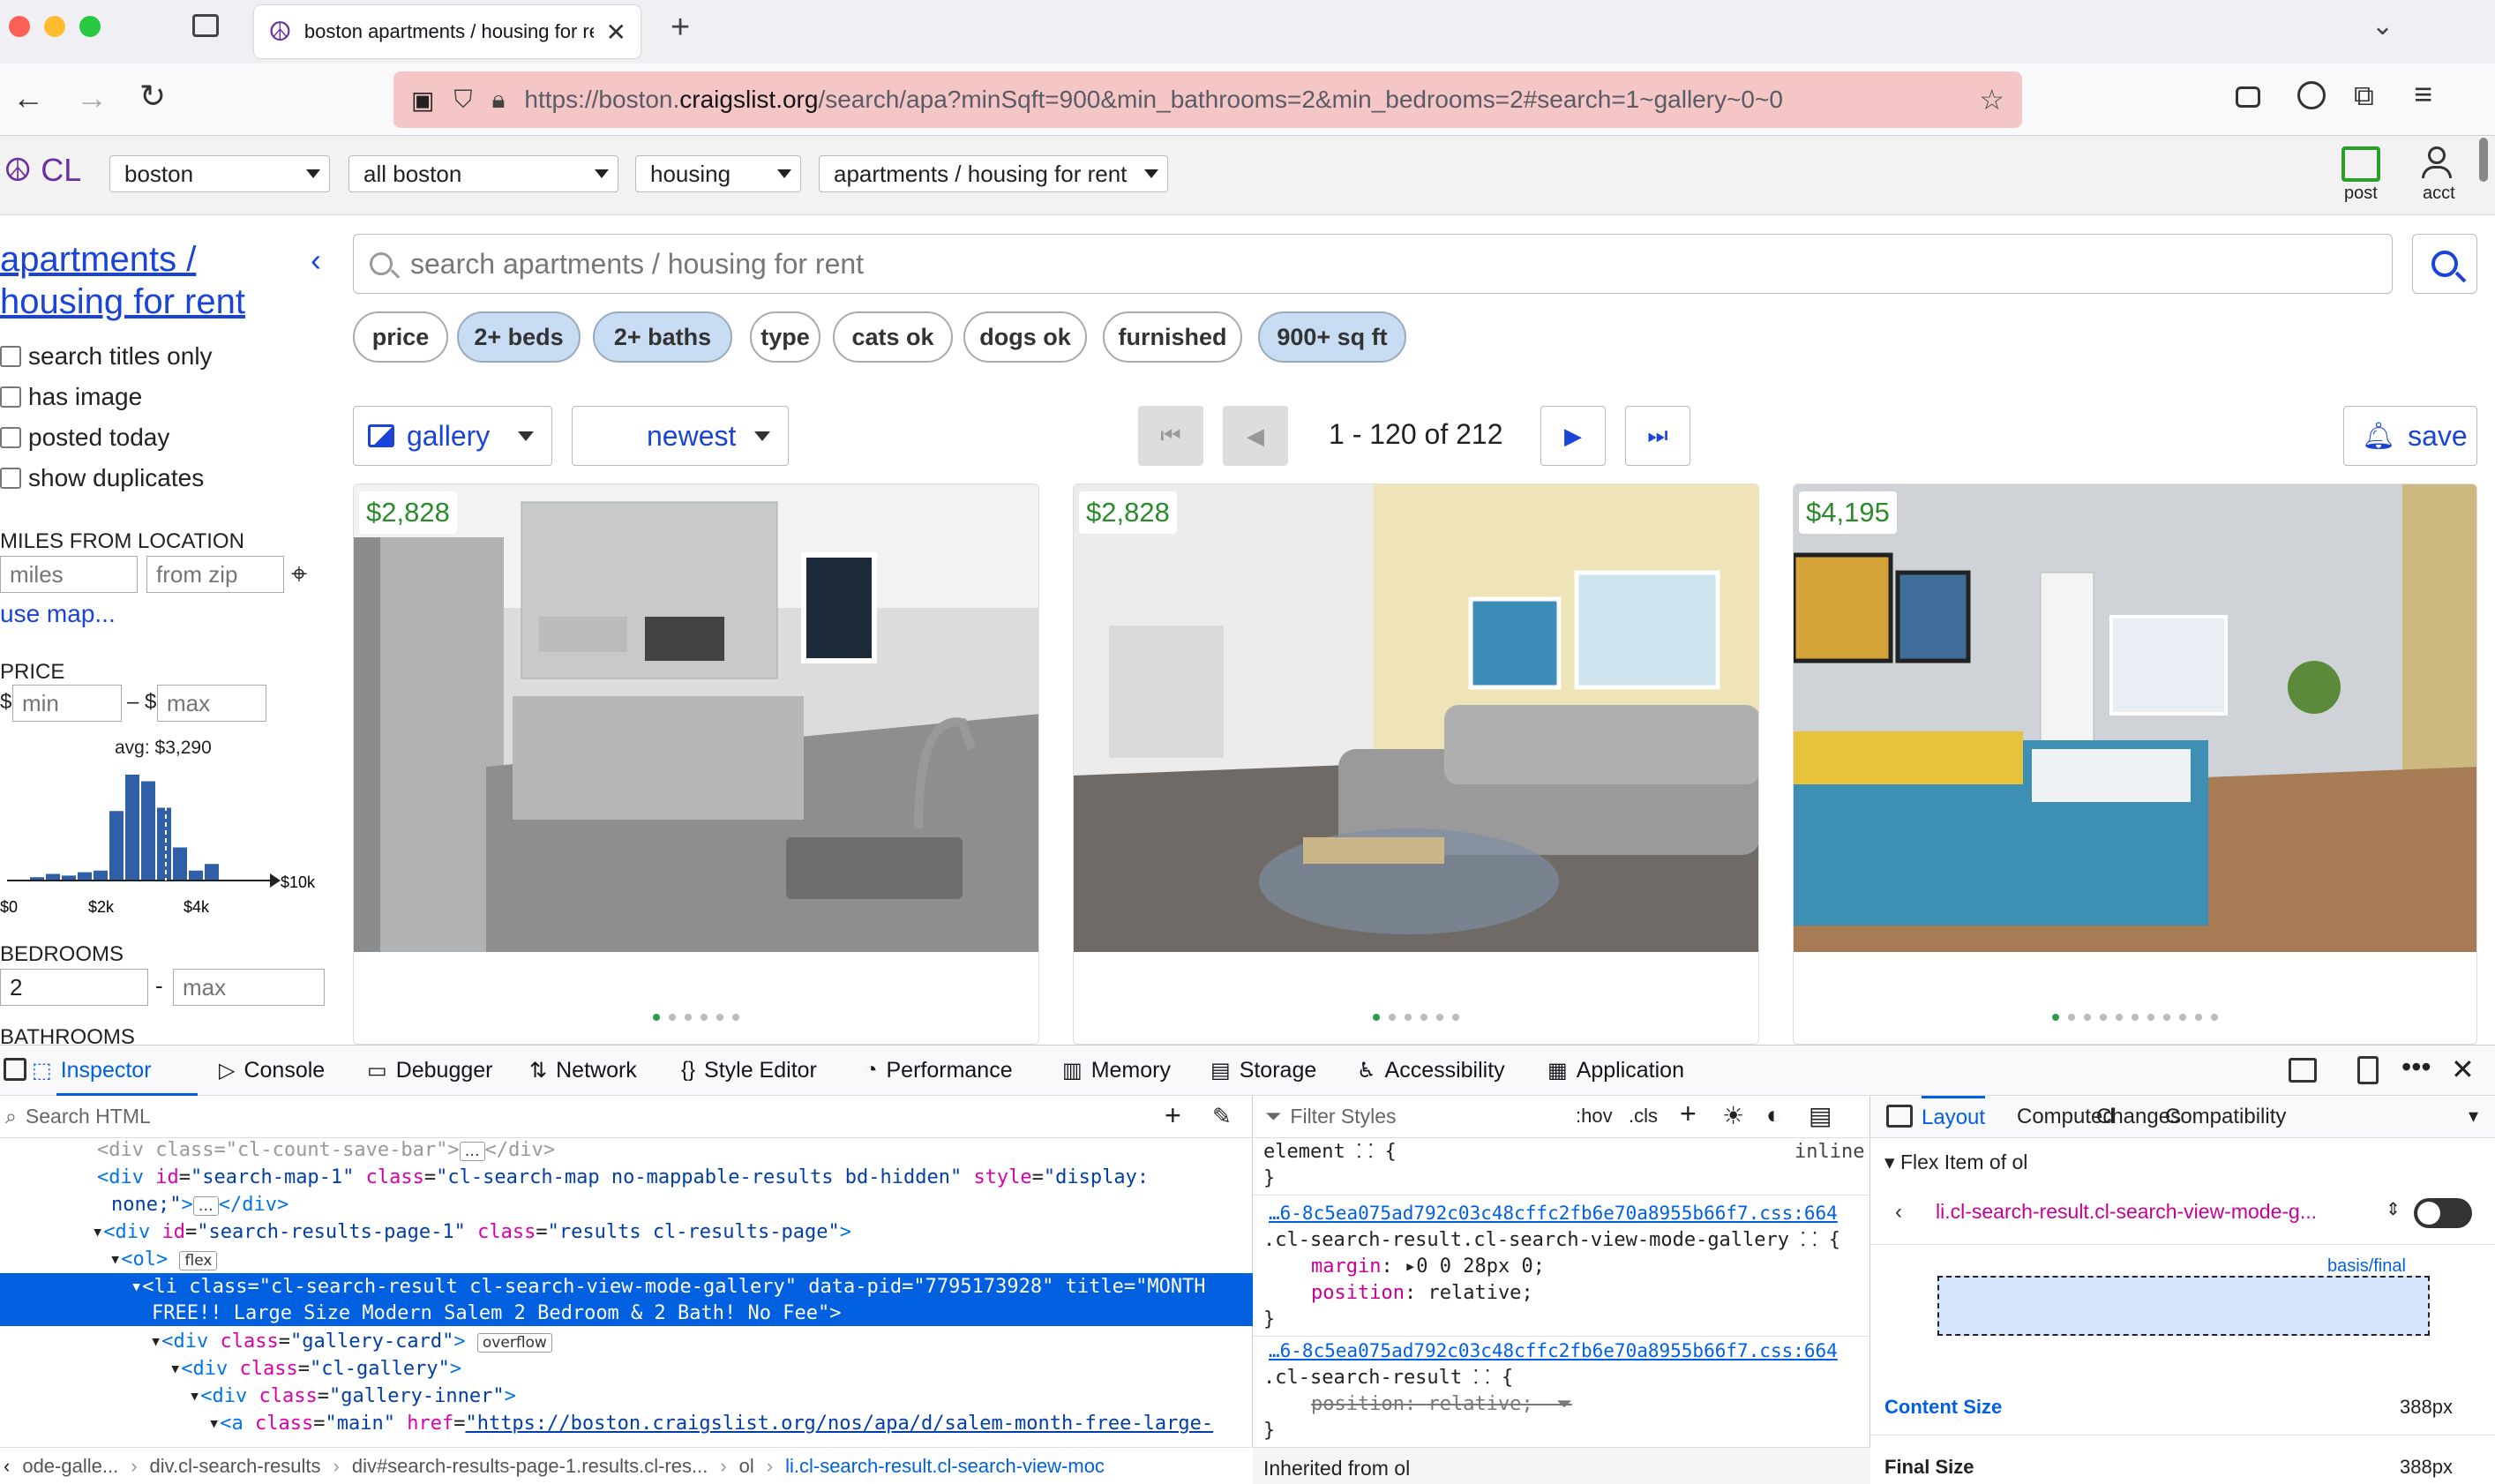 The image size is (2495, 1484). Describe the element at coordinates (2225, 1117) in the screenshot. I see `layout-tab-compatibility: Compatibility` at that location.